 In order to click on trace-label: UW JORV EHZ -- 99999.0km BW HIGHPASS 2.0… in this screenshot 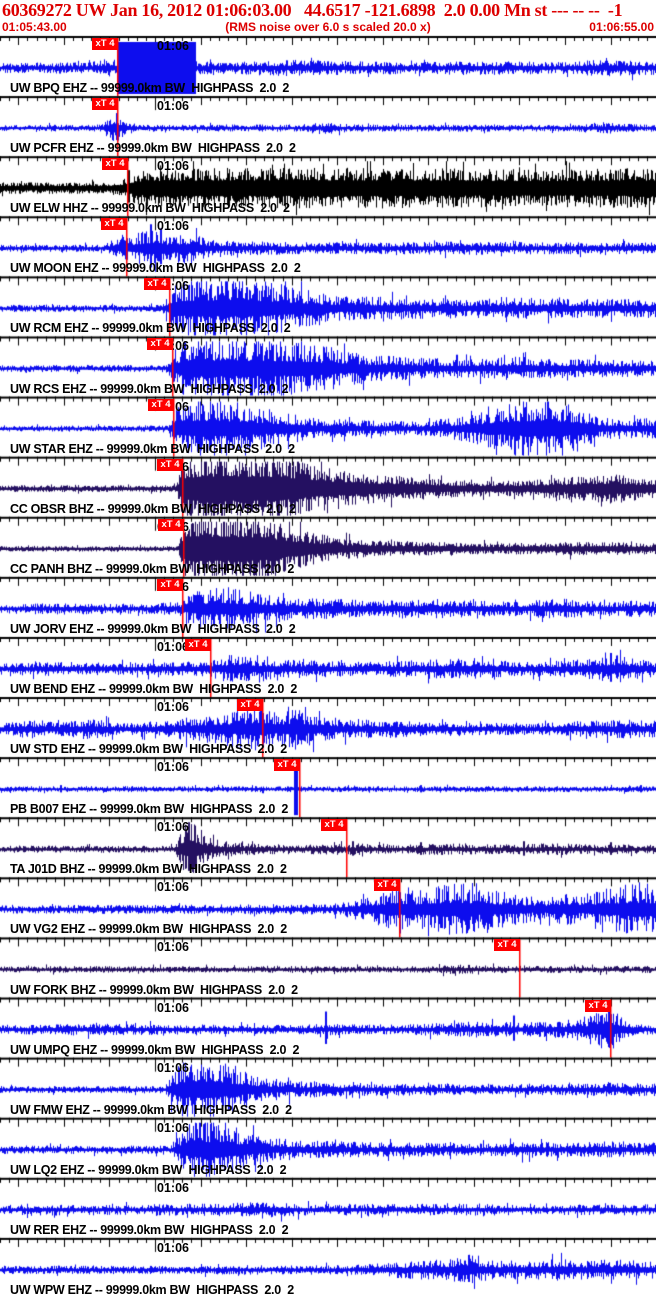, I will do `click(153, 628)`.